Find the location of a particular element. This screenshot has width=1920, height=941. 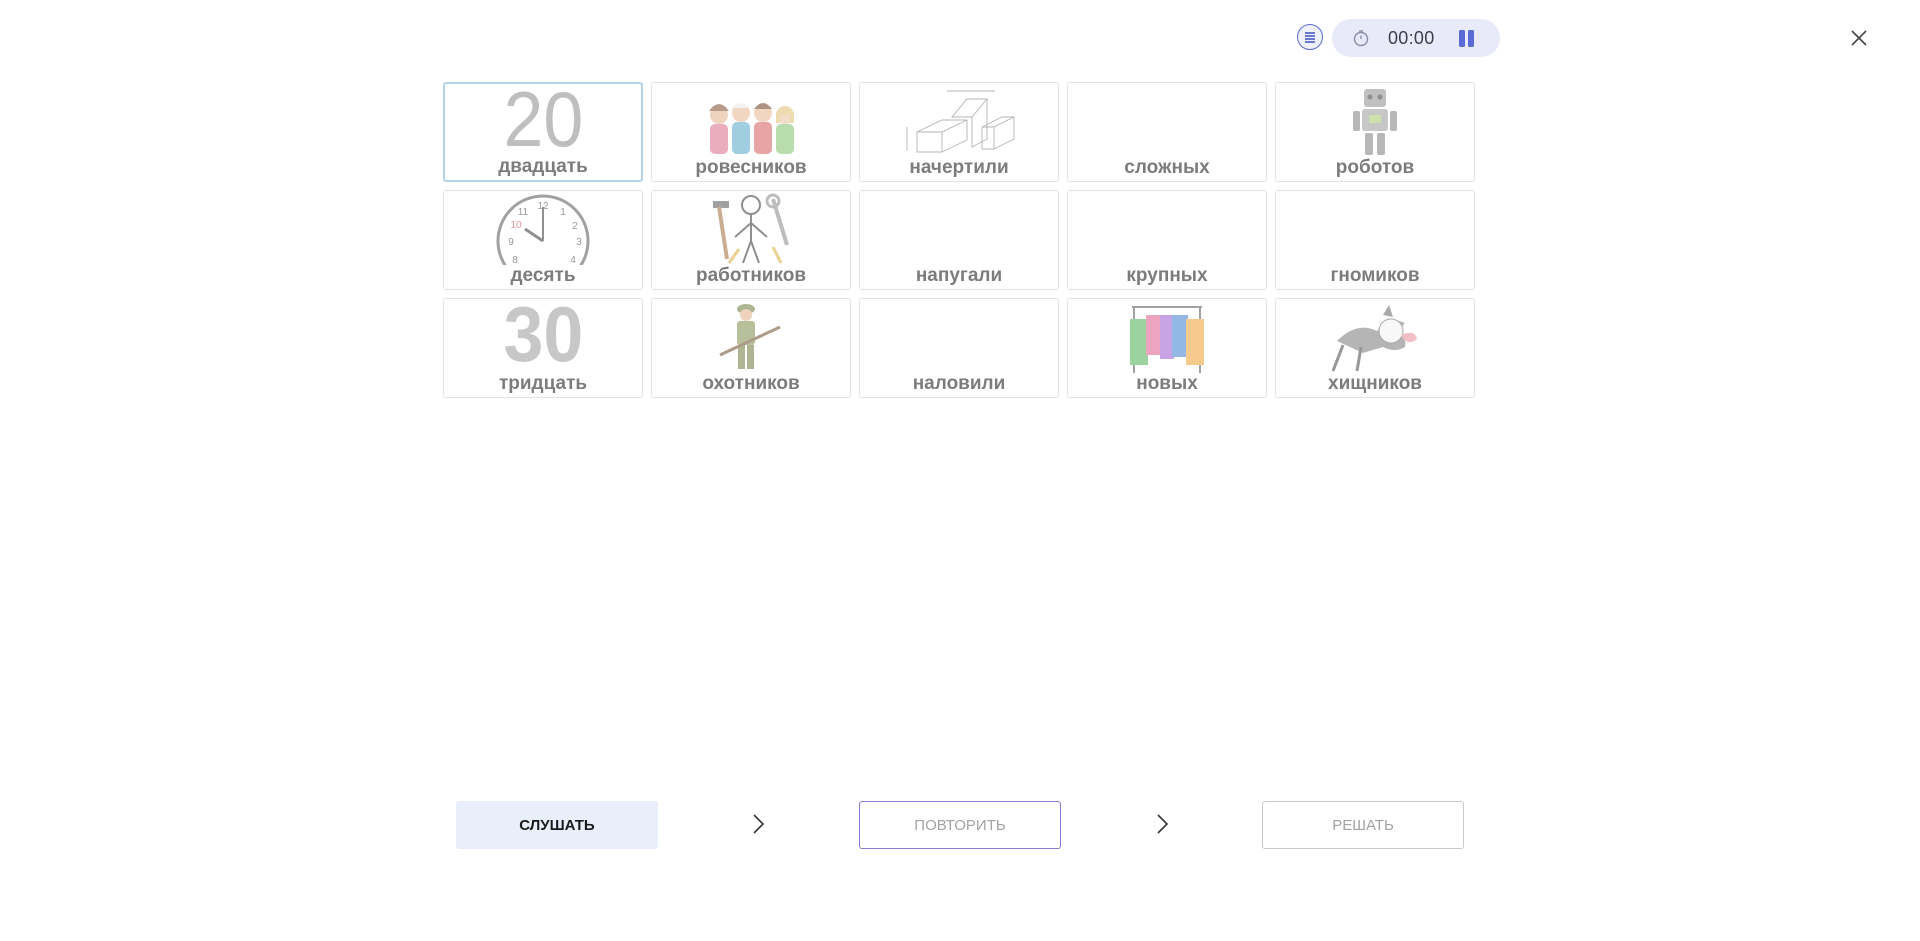

worker-tools-picture is located at coordinates (751, 229).